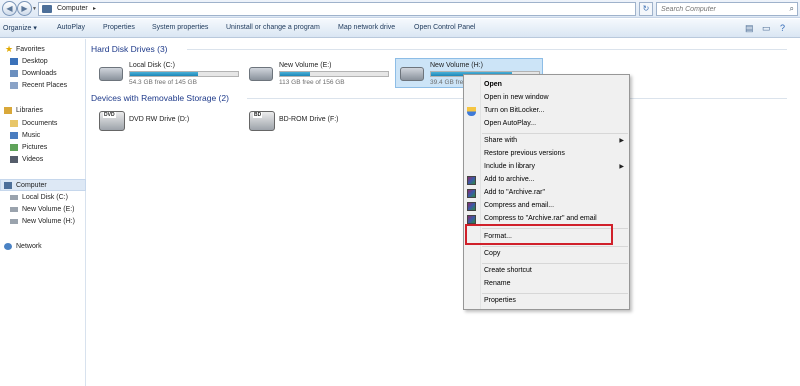  I want to click on refresh-button: ↻, so click(646, 9).